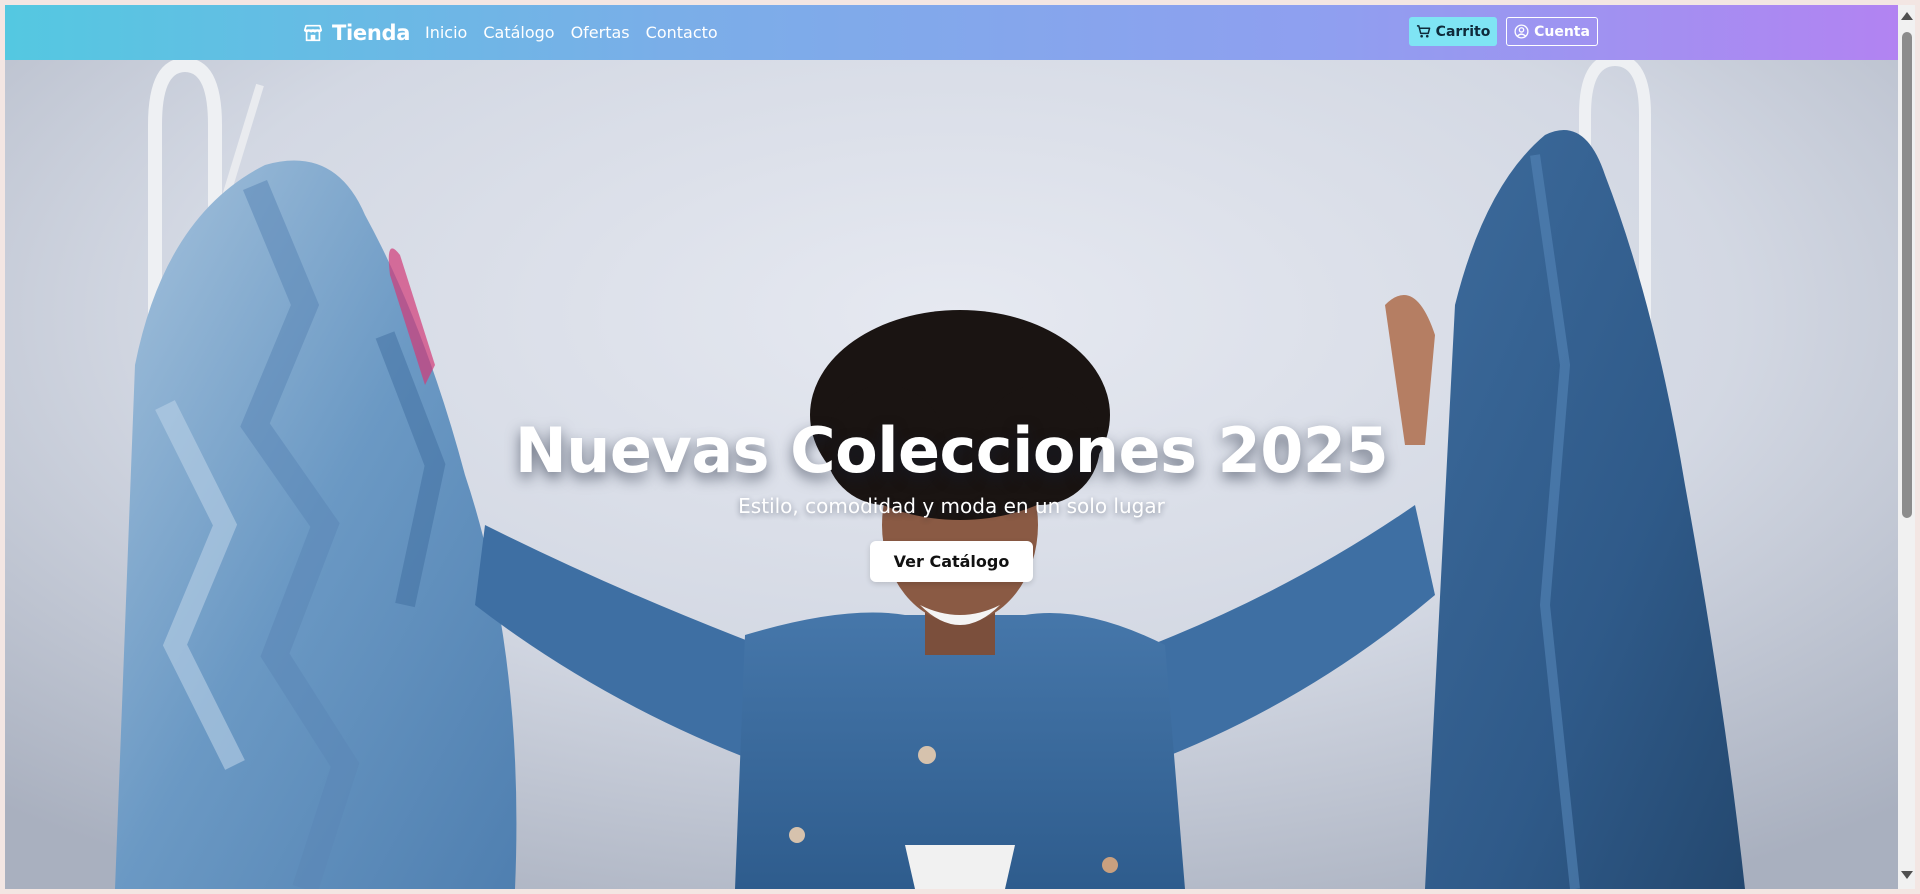 The image size is (1920, 894). Describe the element at coordinates (313, 33) in the screenshot. I see `storefront-icon` at that location.